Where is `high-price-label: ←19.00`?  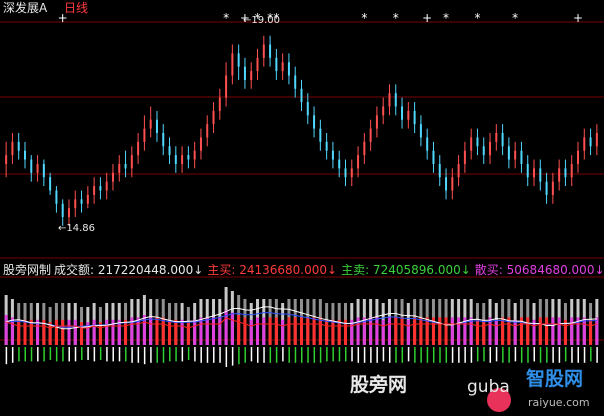 high-price-label: ←19.00 is located at coordinates (262, 20).